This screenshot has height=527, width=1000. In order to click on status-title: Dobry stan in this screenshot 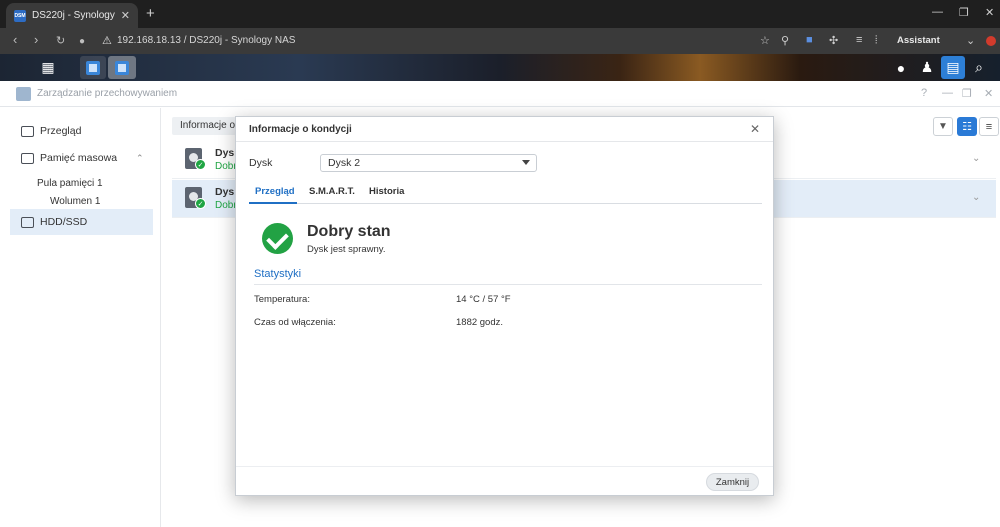, I will do `click(349, 231)`.